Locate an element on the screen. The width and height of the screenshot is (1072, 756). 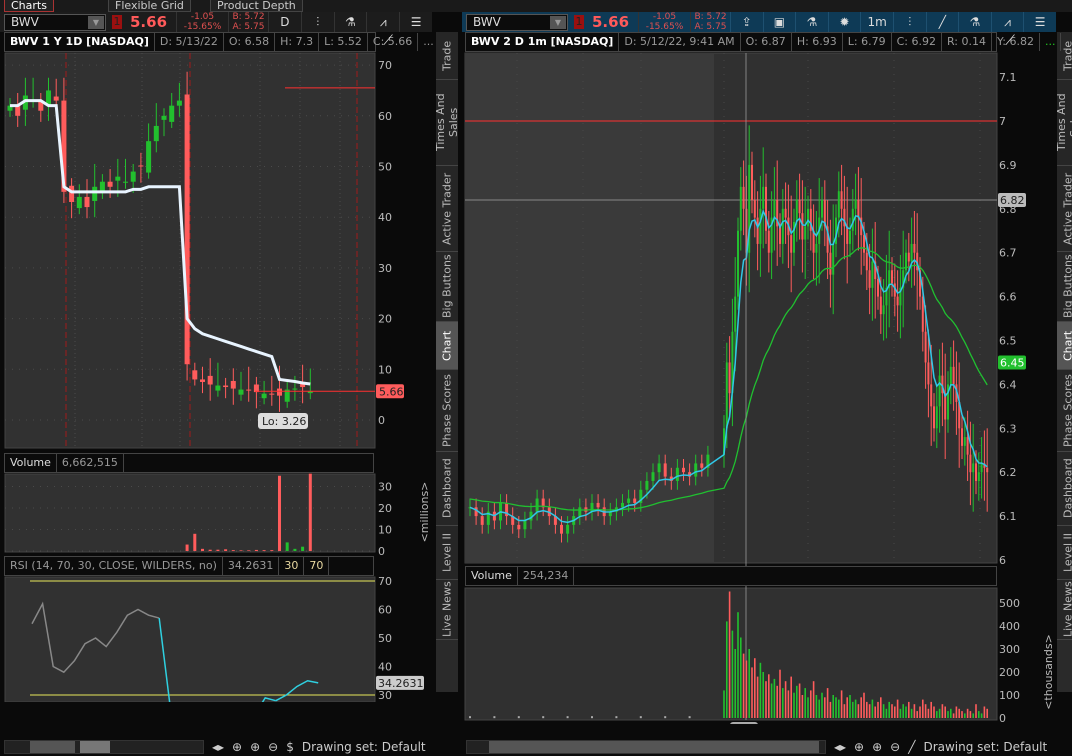
chart-title: BWV 1 Y 1D [NASDAQ] is located at coordinates (80, 42).